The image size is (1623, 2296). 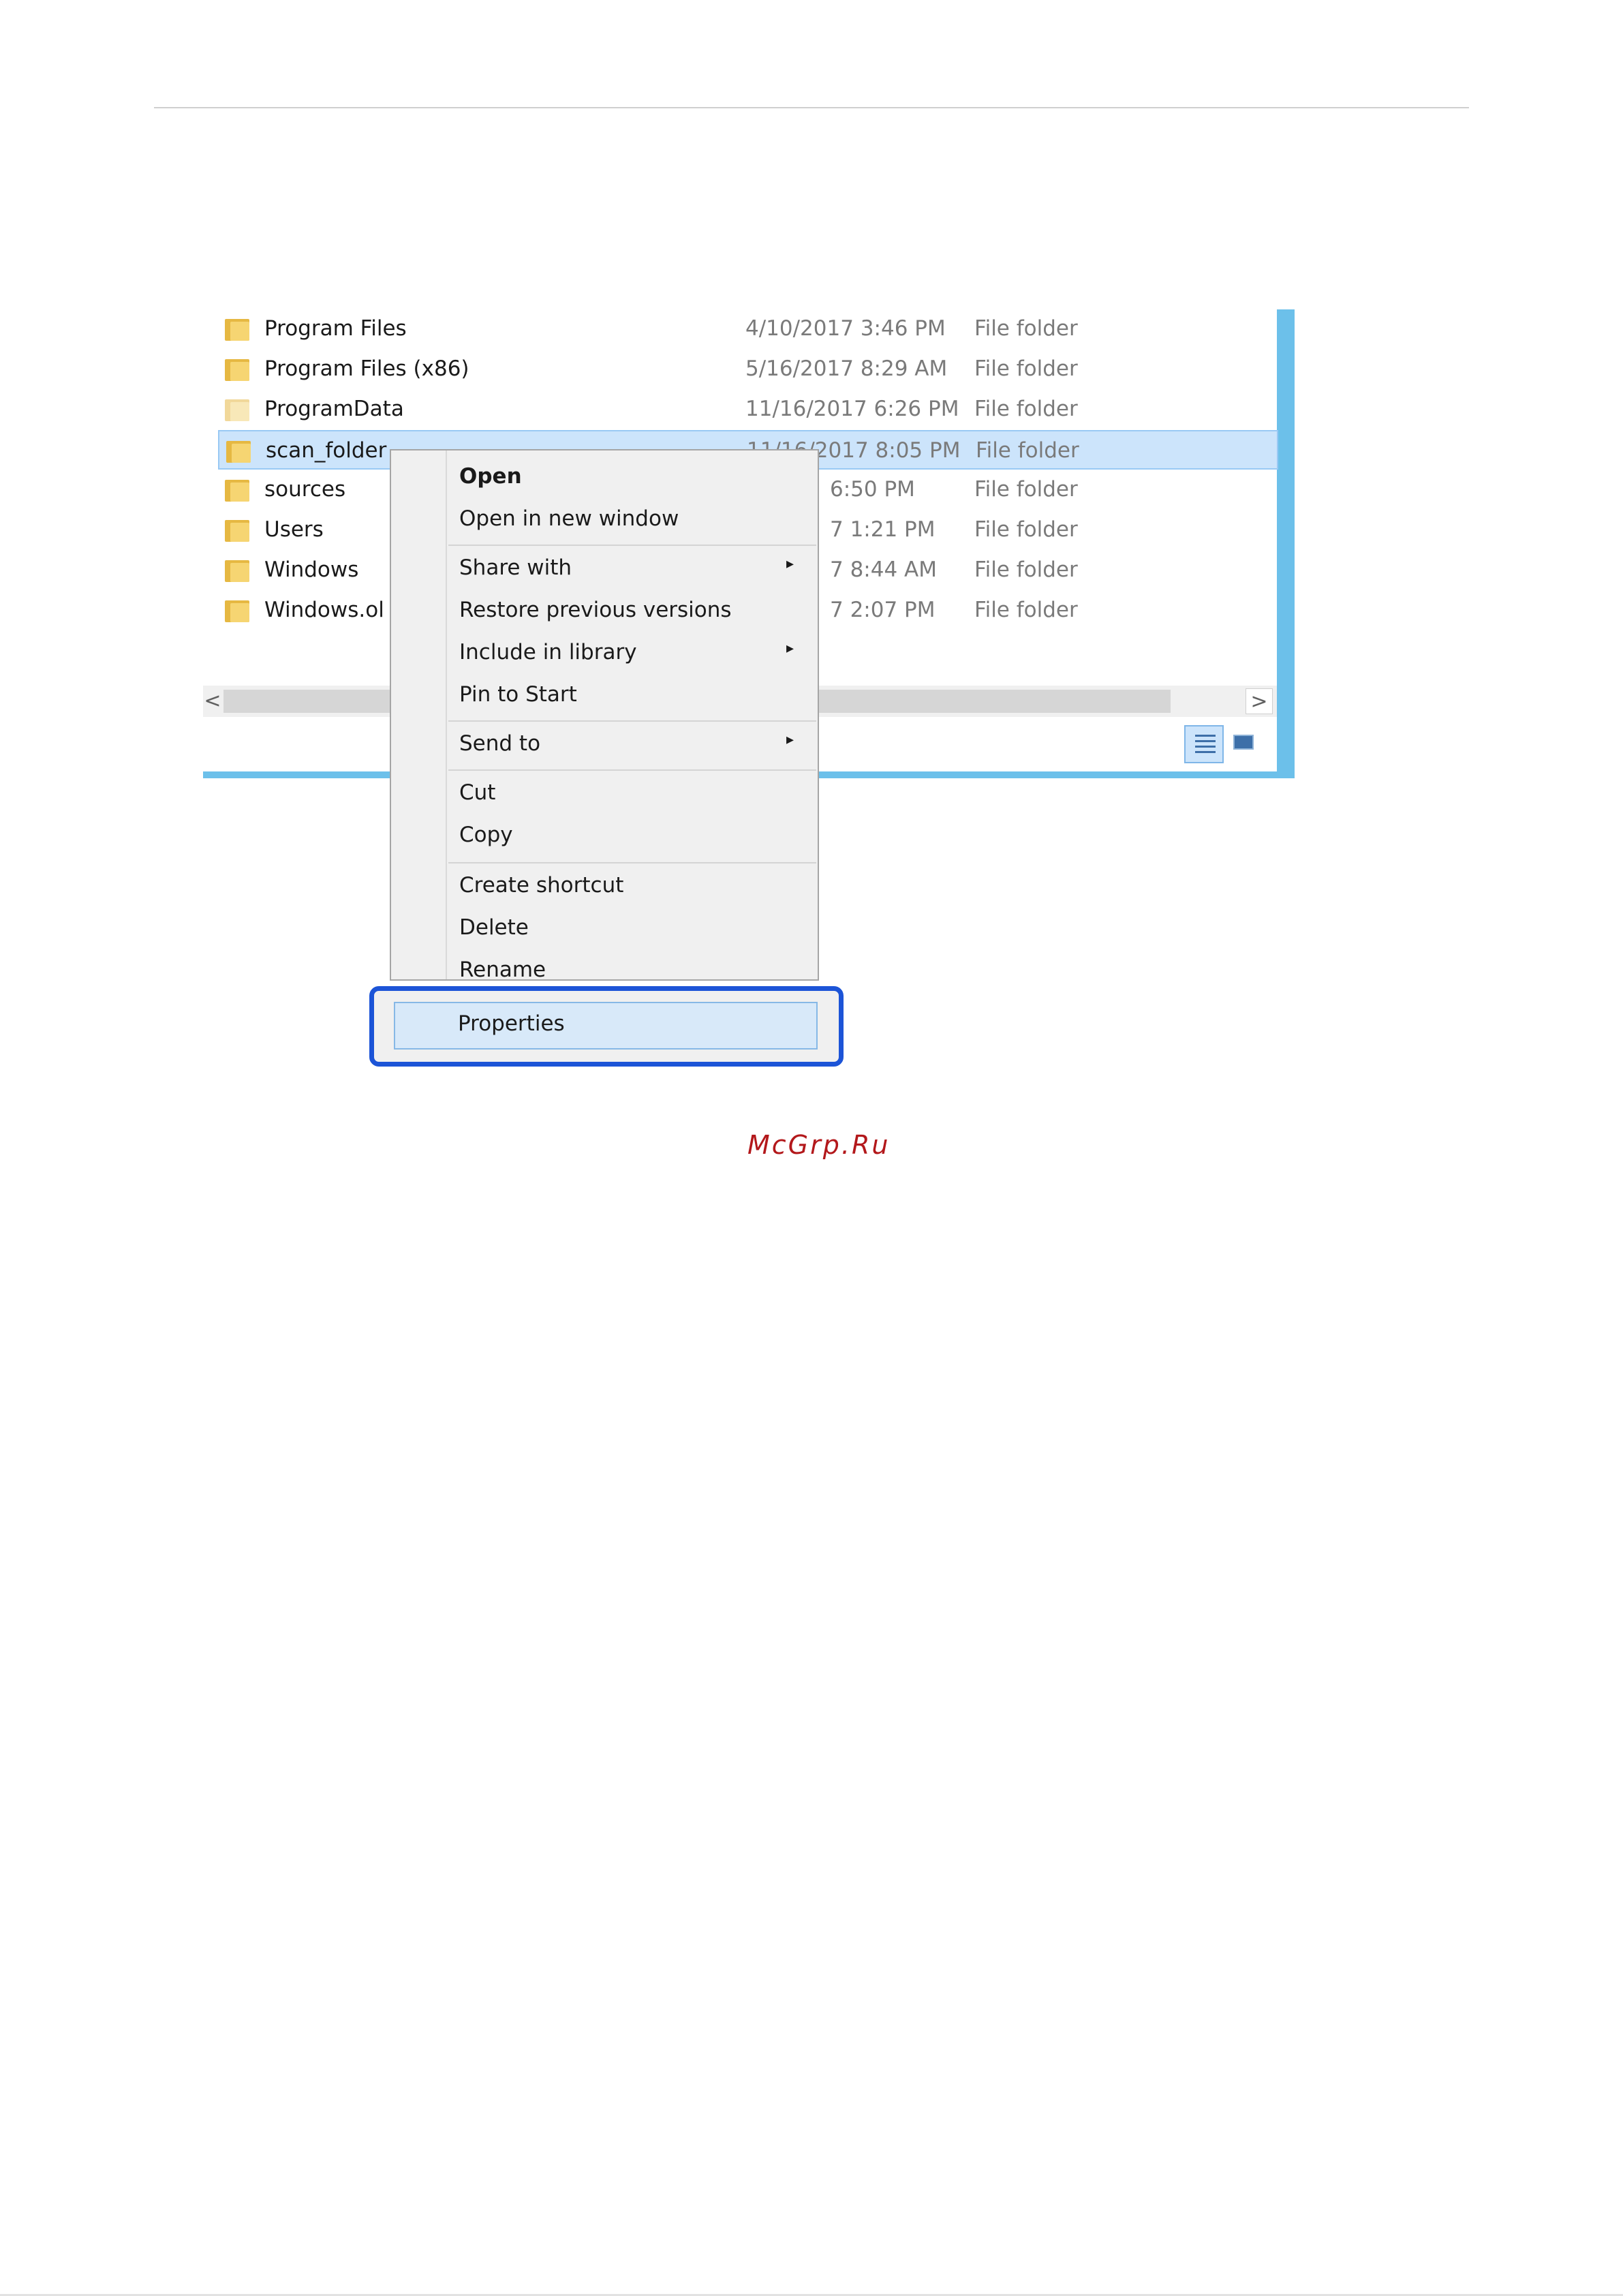 What do you see at coordinates (819, 1145) in the screenshot?
I see `watermark: McGrp.Ru` at bounding box center [819, 1145].